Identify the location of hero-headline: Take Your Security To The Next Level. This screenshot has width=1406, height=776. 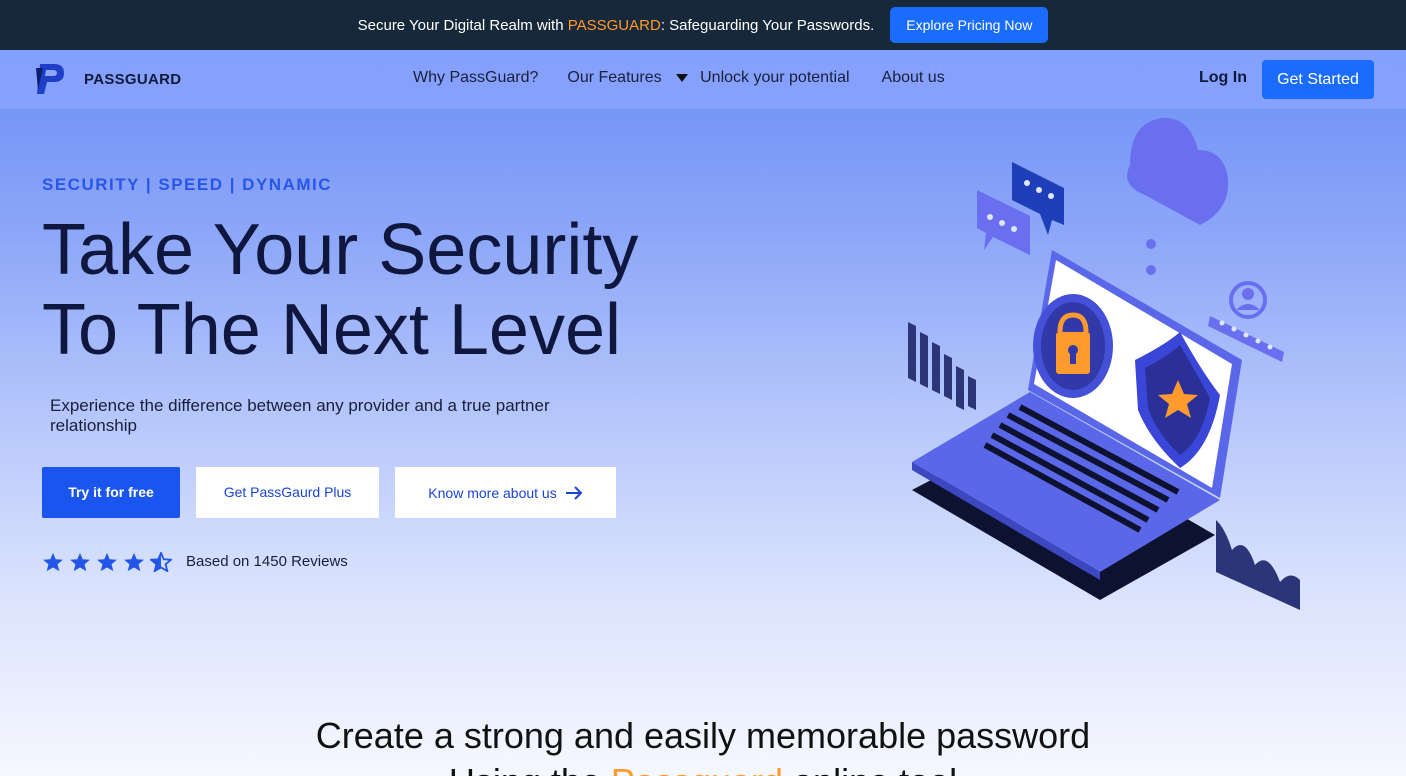
(402, 290).